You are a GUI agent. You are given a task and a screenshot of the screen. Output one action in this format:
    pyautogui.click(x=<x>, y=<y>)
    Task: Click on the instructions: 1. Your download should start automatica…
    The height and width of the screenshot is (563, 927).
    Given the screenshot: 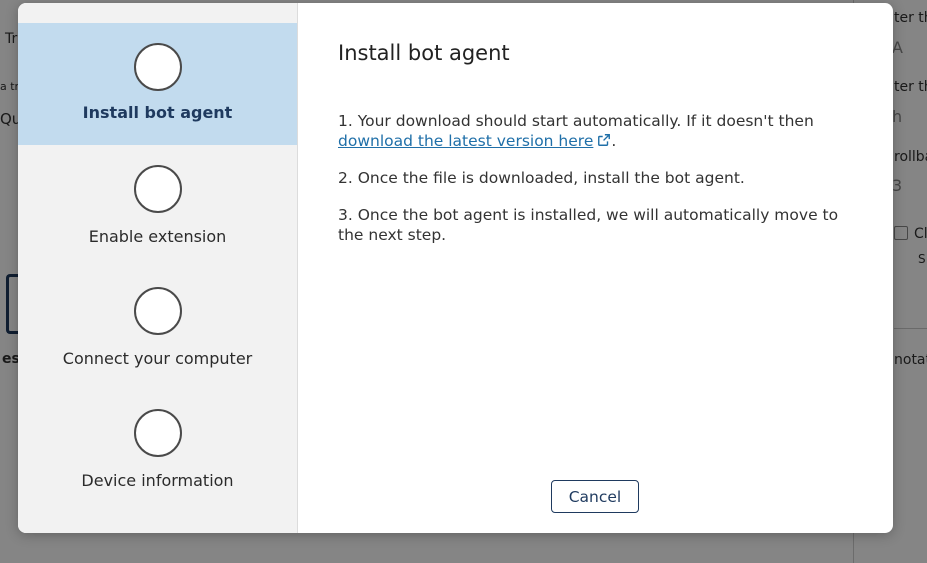 What is the action you would take?
    pyautogui.click(x=595, y=178)
    